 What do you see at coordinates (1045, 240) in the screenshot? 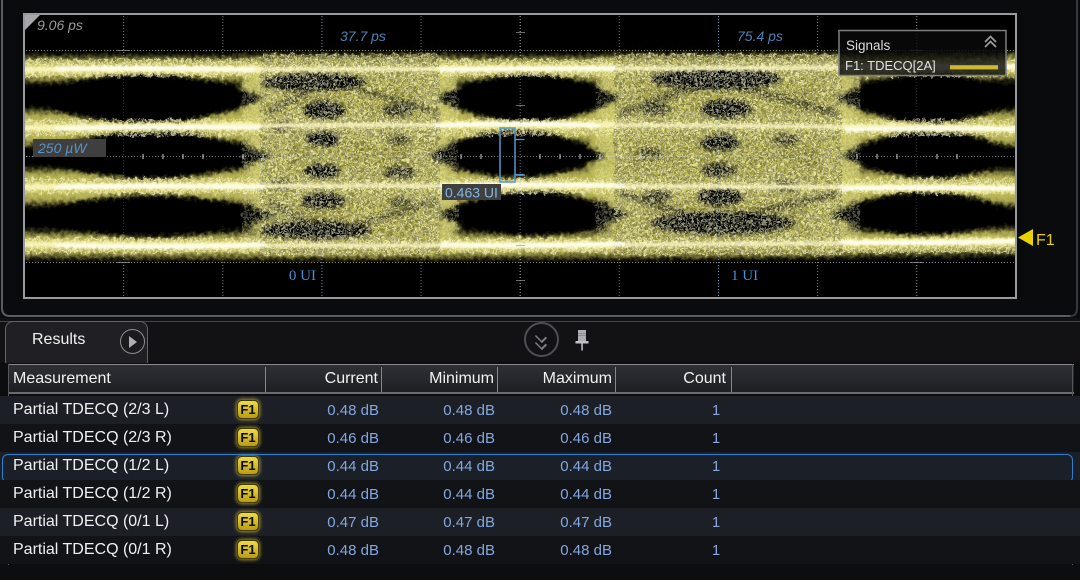
I see `svg-text: F1` at bounding box center [1045, 240].